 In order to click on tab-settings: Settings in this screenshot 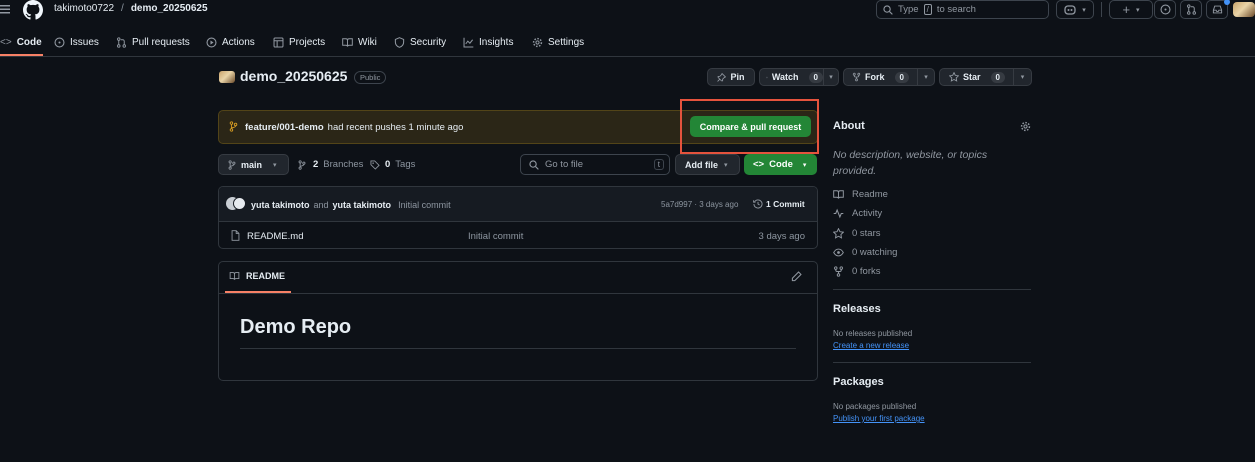, I will do `click(558, 42)`.